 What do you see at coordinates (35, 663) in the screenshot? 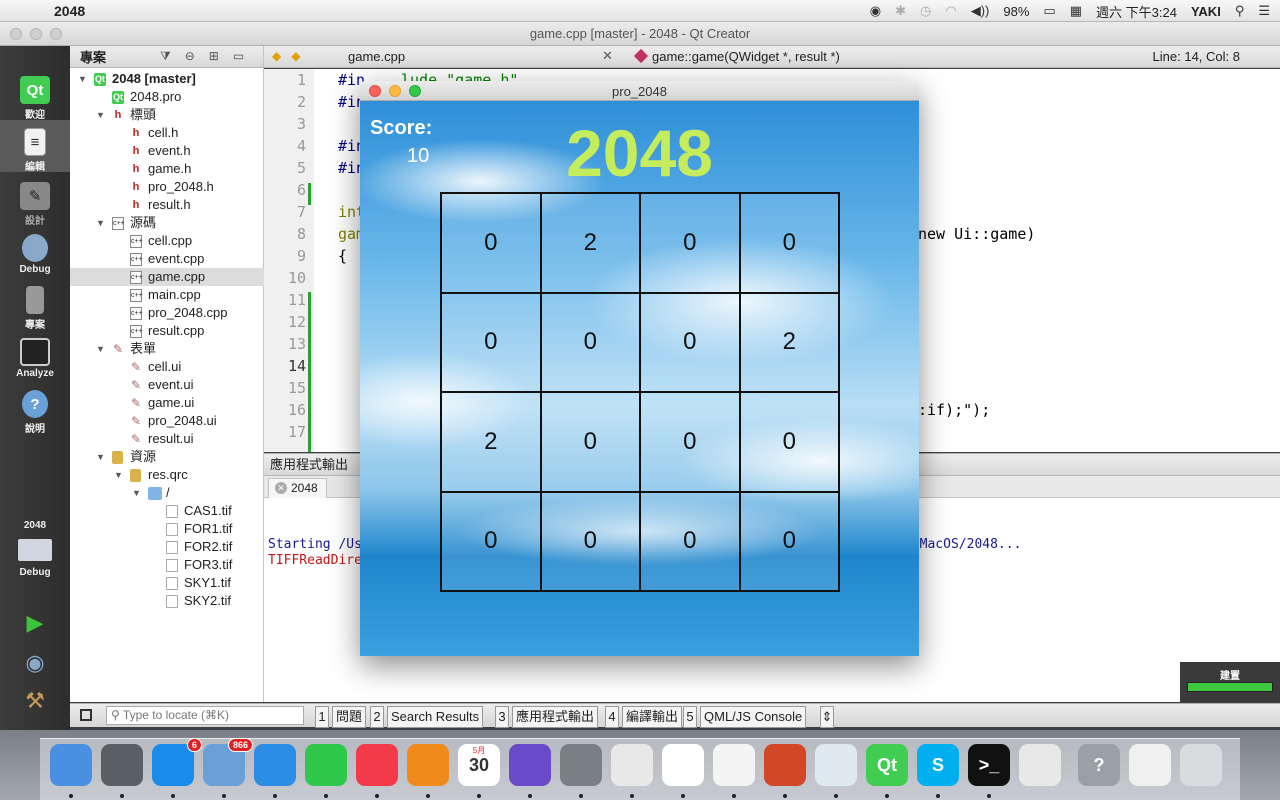
I see `debug-run-icon: ◉` at bounding box center [35, 663].